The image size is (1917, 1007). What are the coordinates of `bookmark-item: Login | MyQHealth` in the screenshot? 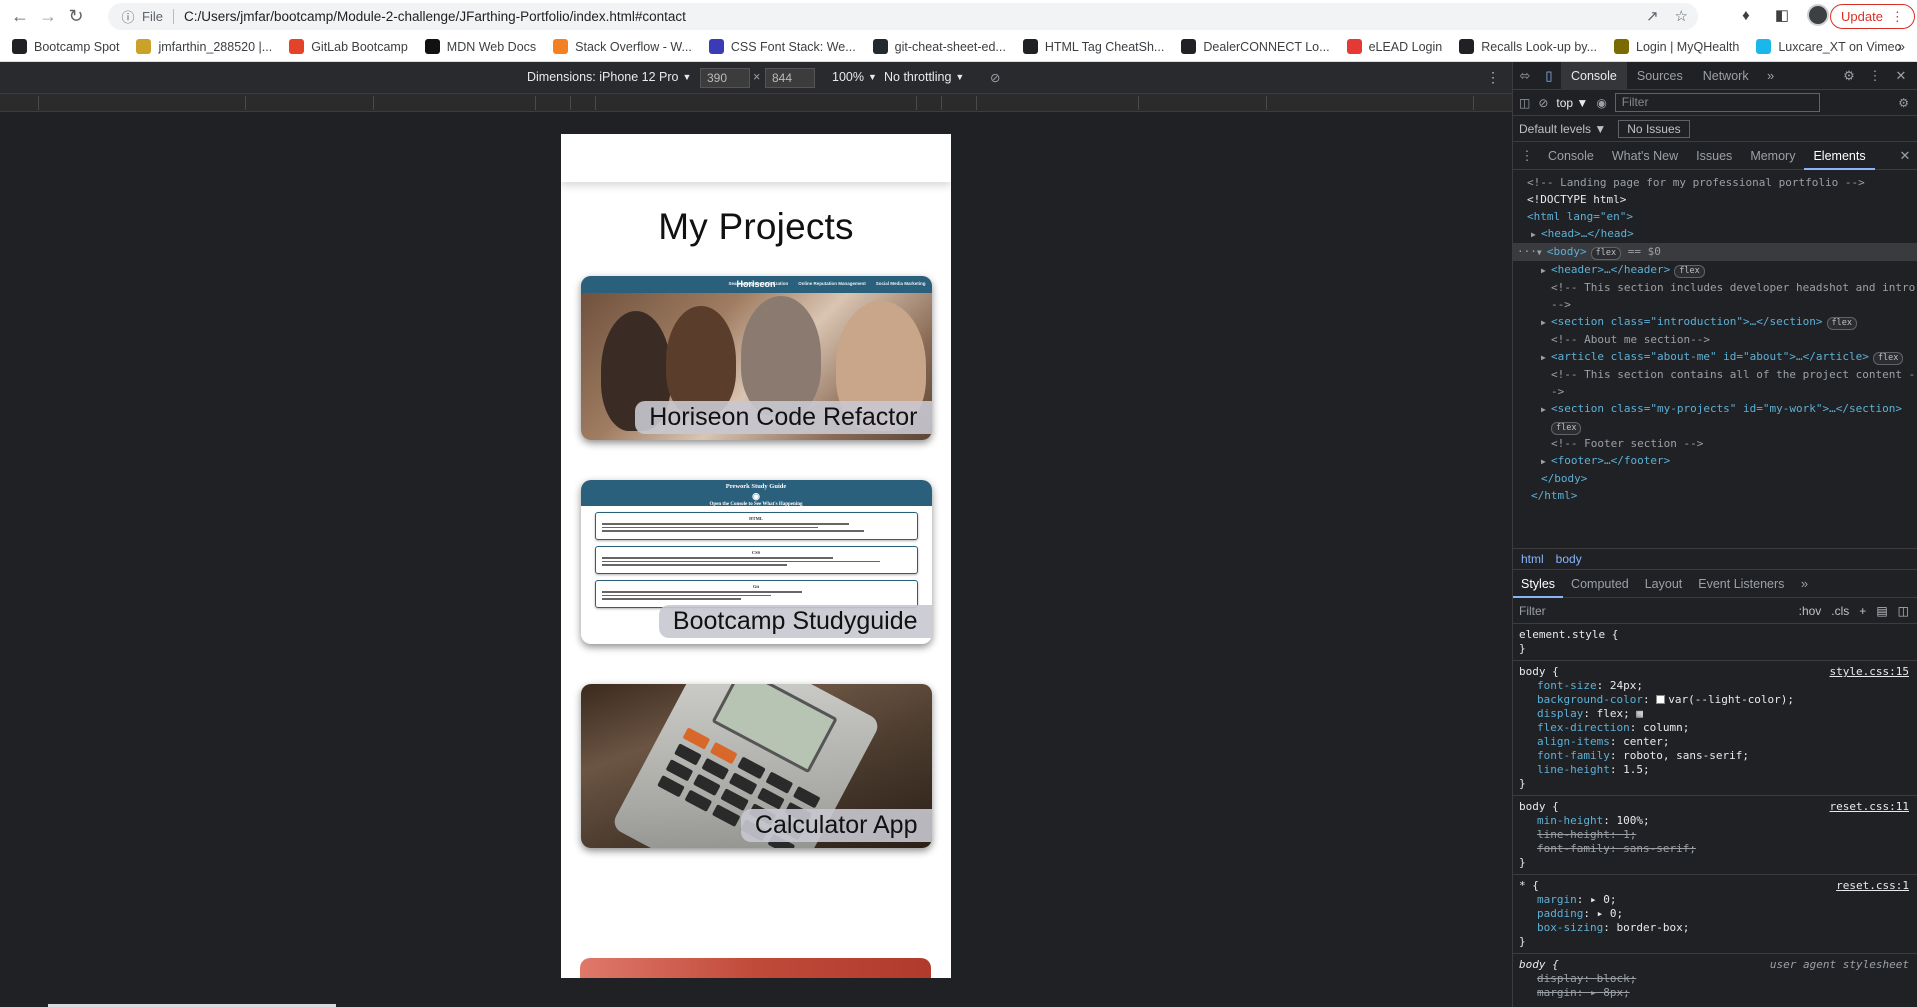 It's located at (1676, 46).